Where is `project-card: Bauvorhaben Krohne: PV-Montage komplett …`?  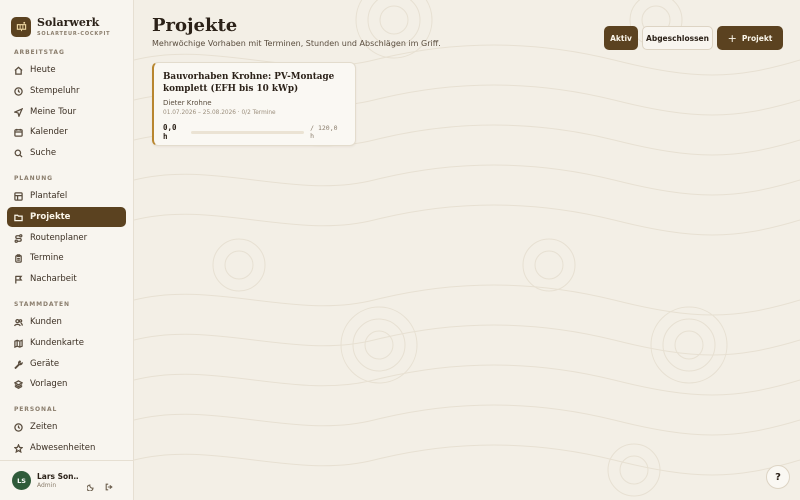
project-card: Bauvorhaben Krohne: PV-Montage komplett … is located at coordinates (254, 104).